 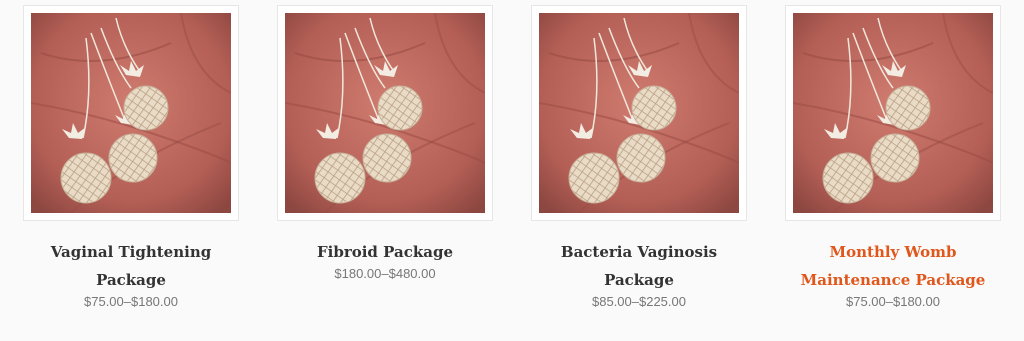 I want to click on product-title: Bacteria Vaginosis Package, so click(x=639, y=266).